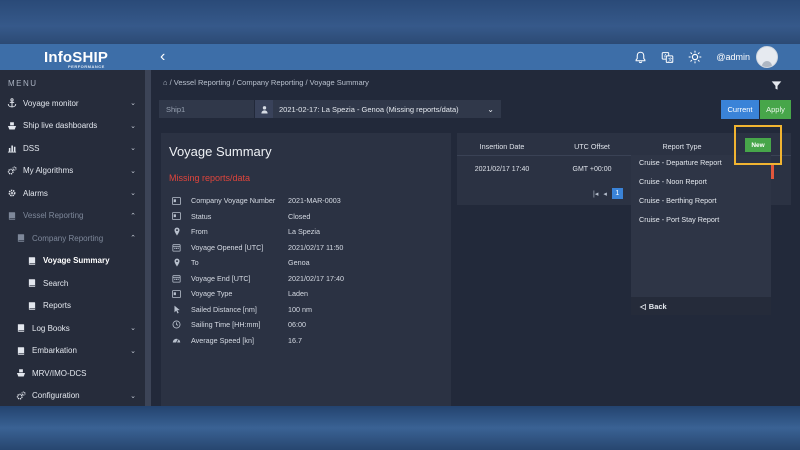 The width and height of the screenshot is (800, 450). Describe the element at coordinates (740, 109) in the screenshot. I see `current-button: Current` at that location.